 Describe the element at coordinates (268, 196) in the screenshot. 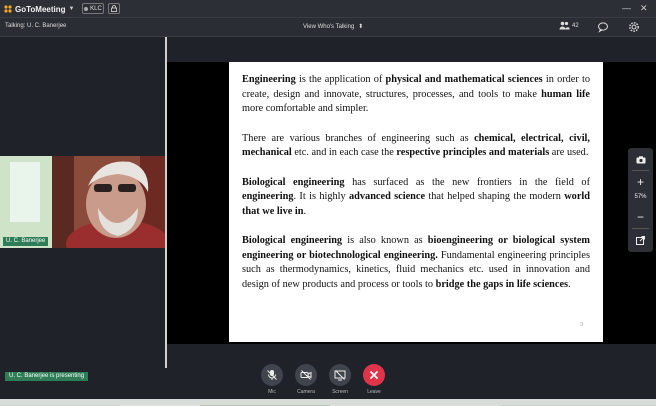

I see `text-run: engineering` at that location.